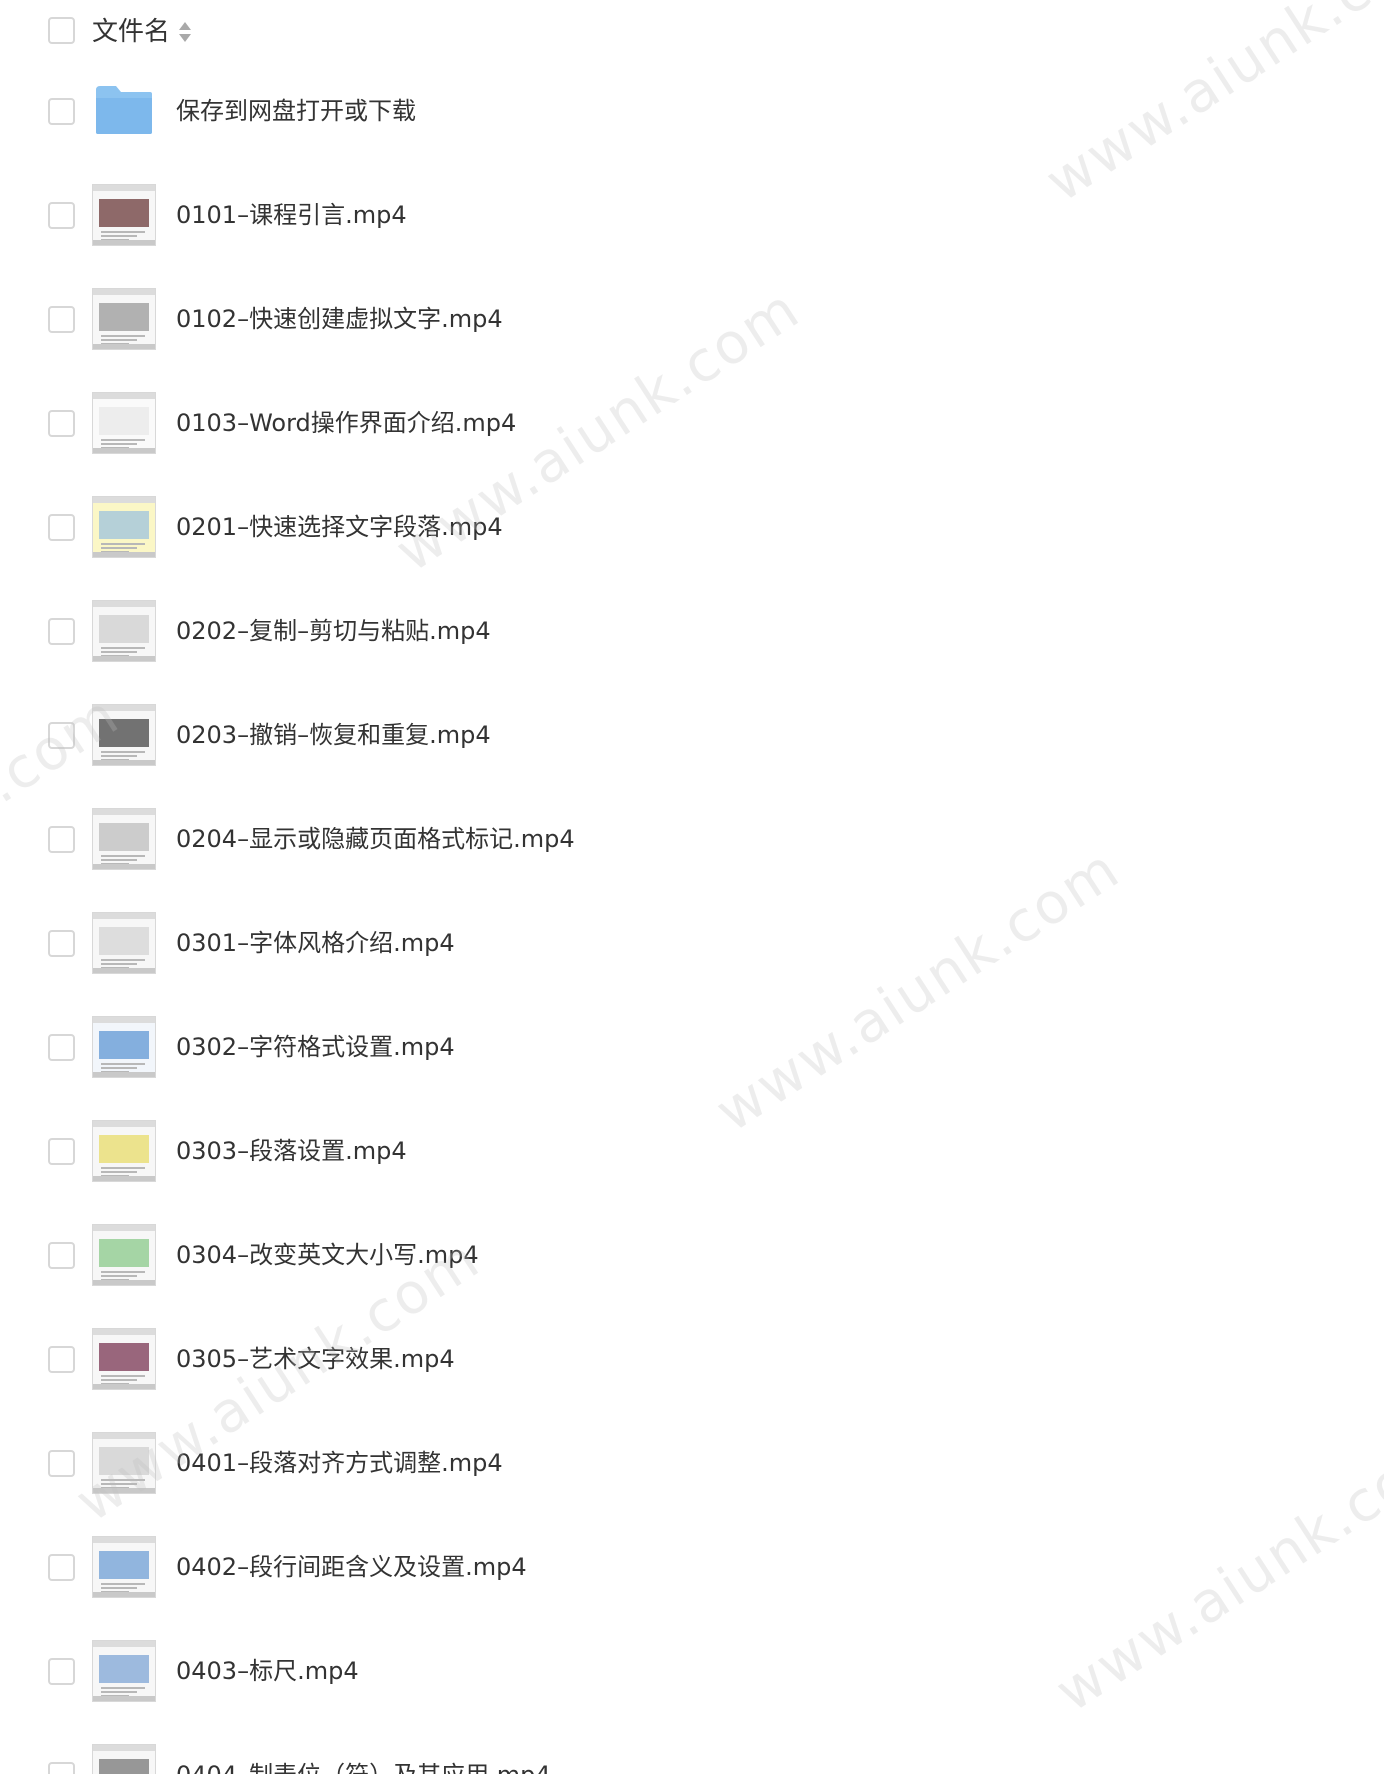 The width and height of the screenshot is (1384, 1774). I want to click on file-name: 0302–字符格式设置.mp4, so click(315, 1047).